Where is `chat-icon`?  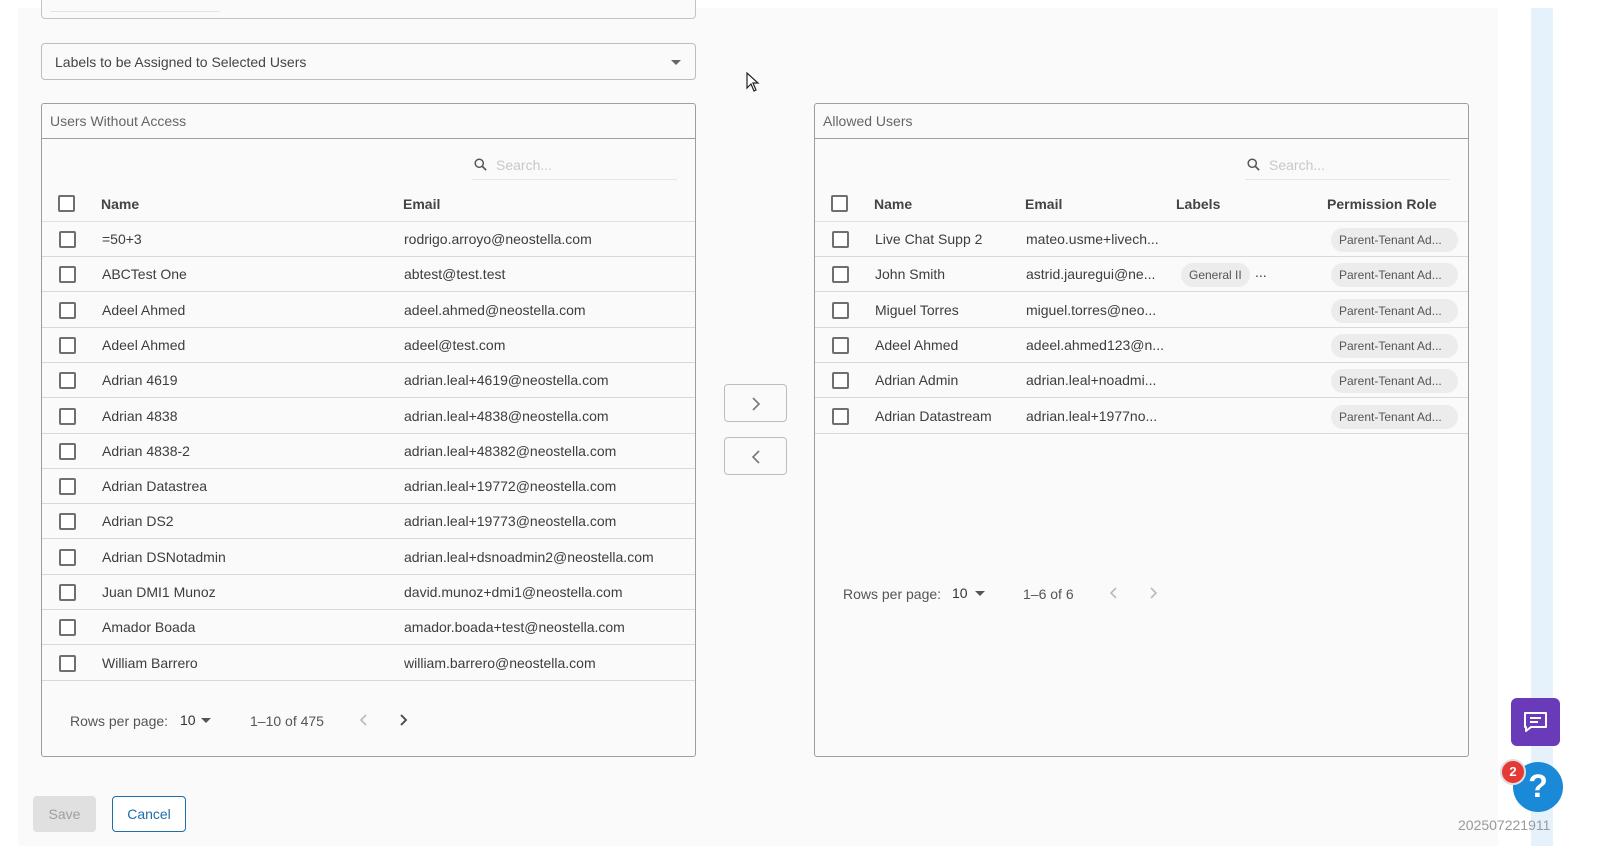
chat-icon is located at coordinates (1535, 722).